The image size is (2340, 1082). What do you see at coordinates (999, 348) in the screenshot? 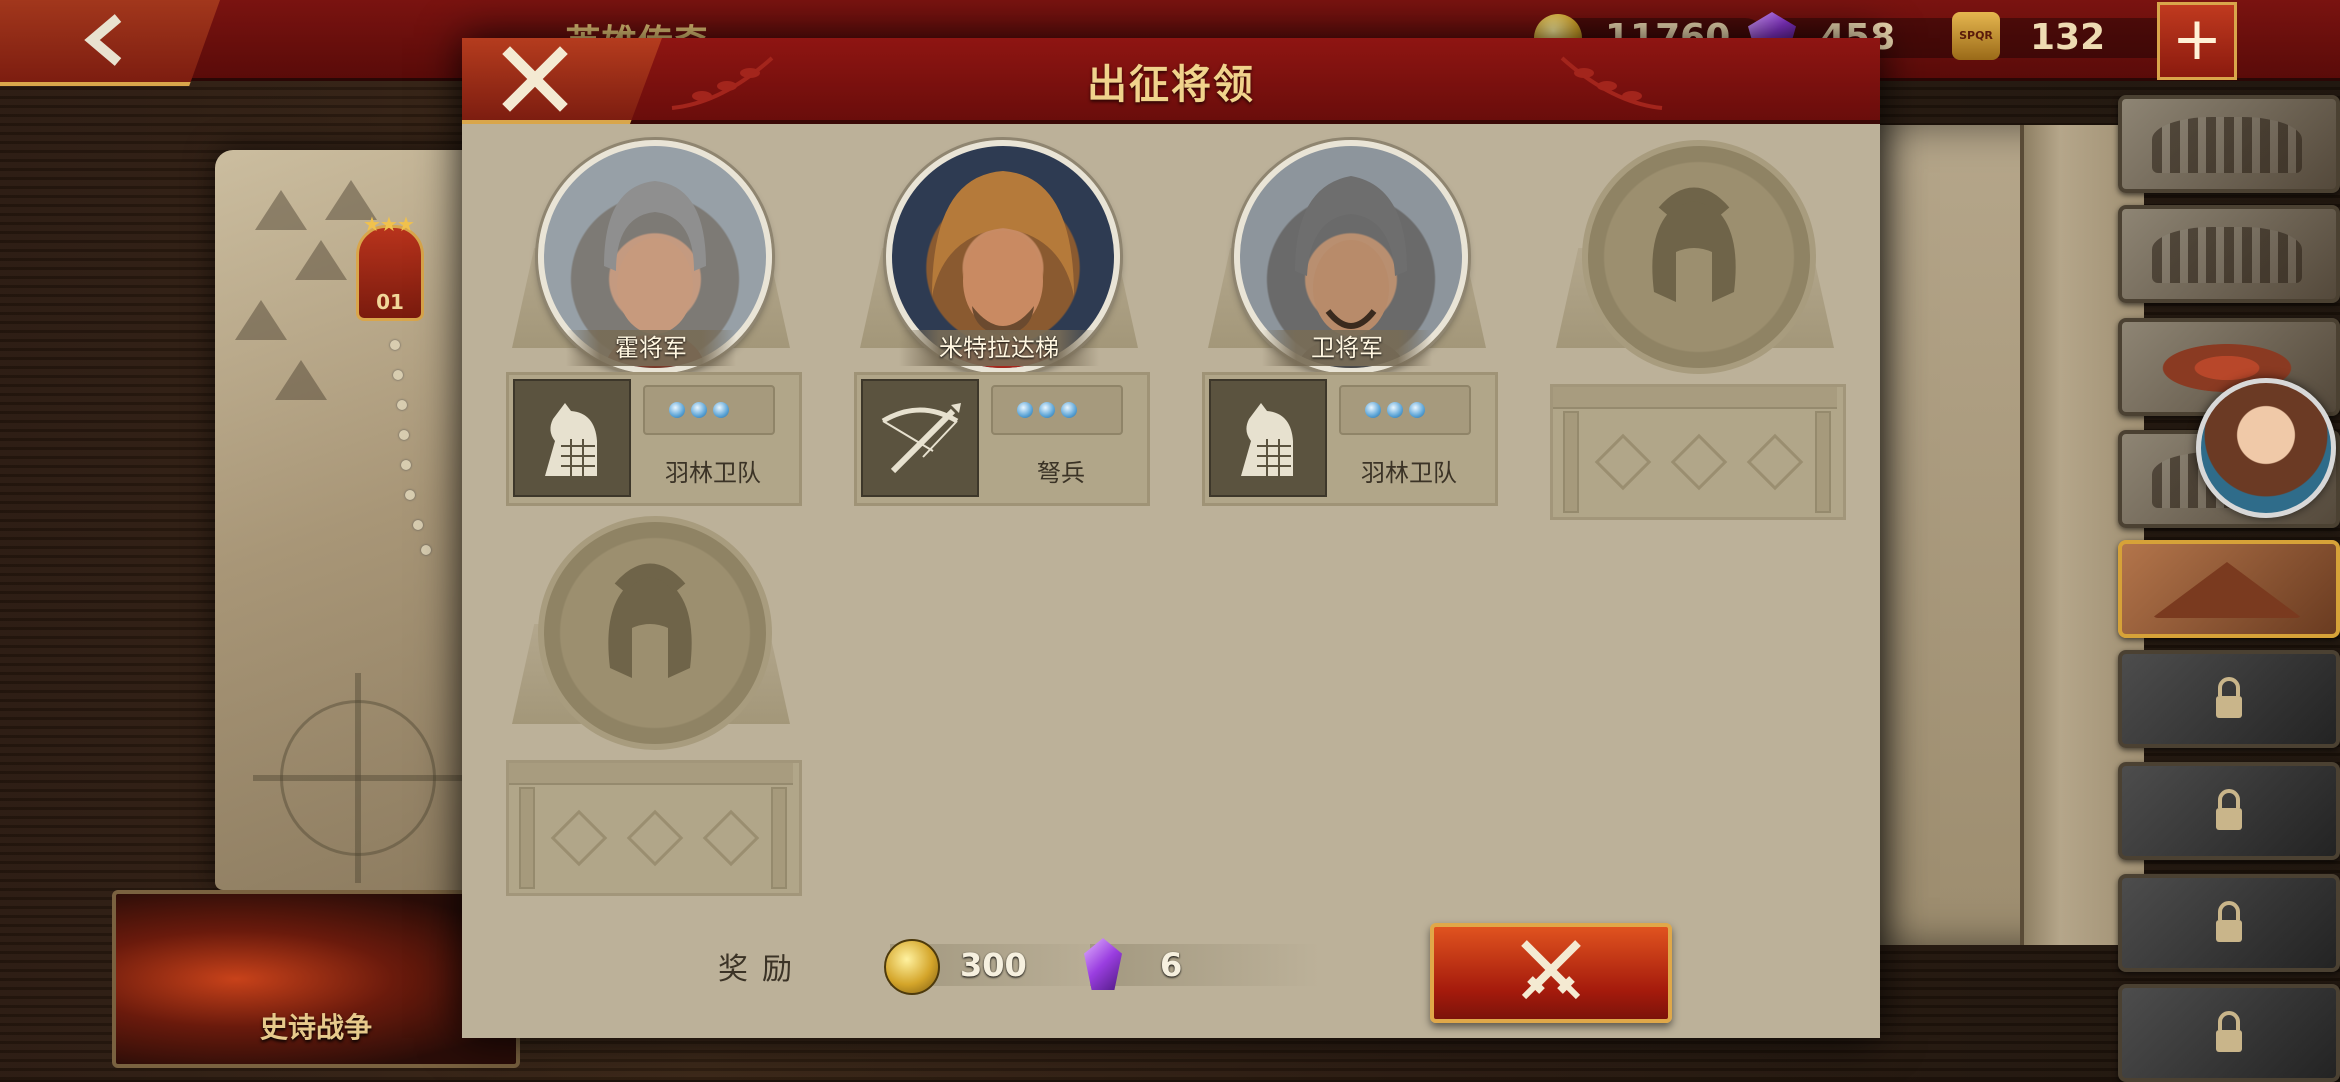
I see `hero-name: 米特拉达梯` at bounding box center [999, 348].